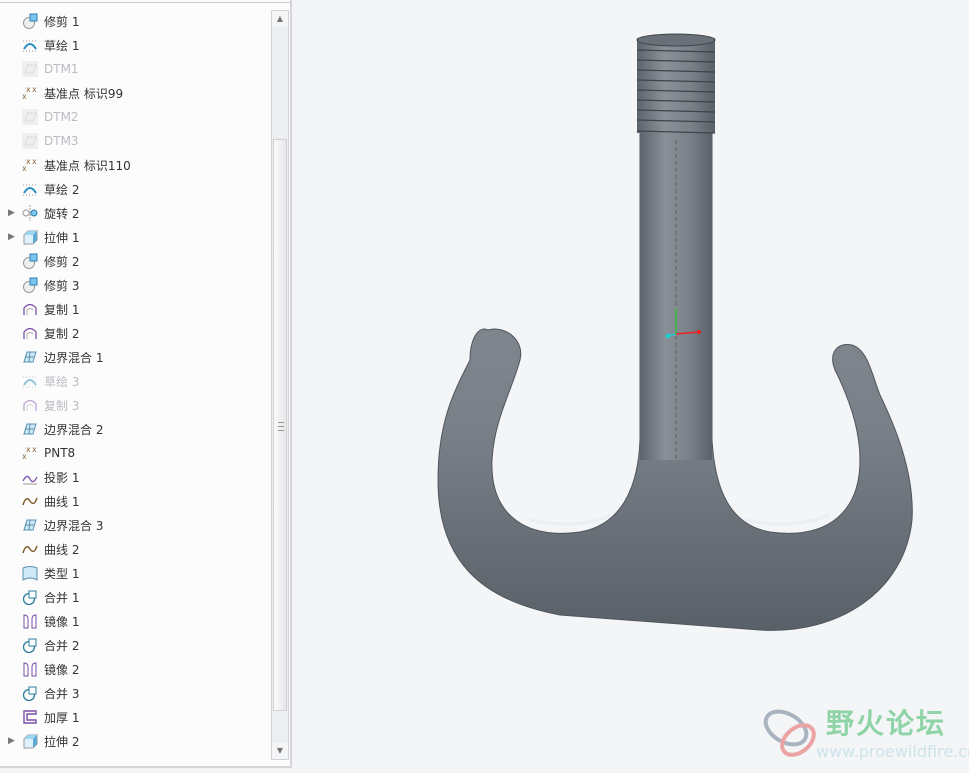 The image size is (969, 773). Describe the element at coordinates (62, 621) in the screenshot. I see `tree-item-label: 镜像 1` at that location.